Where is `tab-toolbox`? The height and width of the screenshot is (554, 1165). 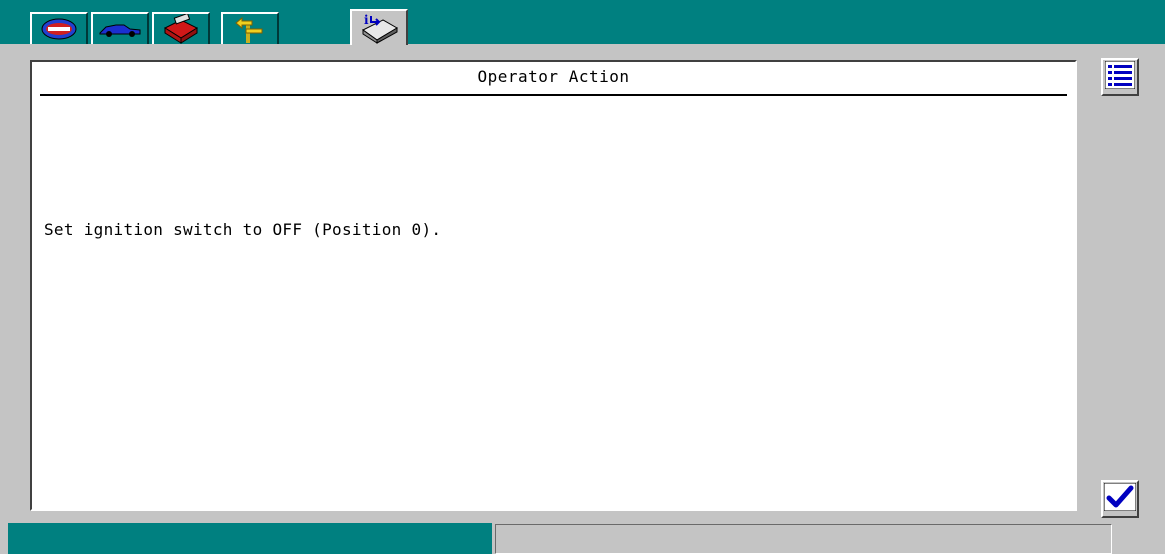 tab-toolbox is located at coordinates (181, 28).